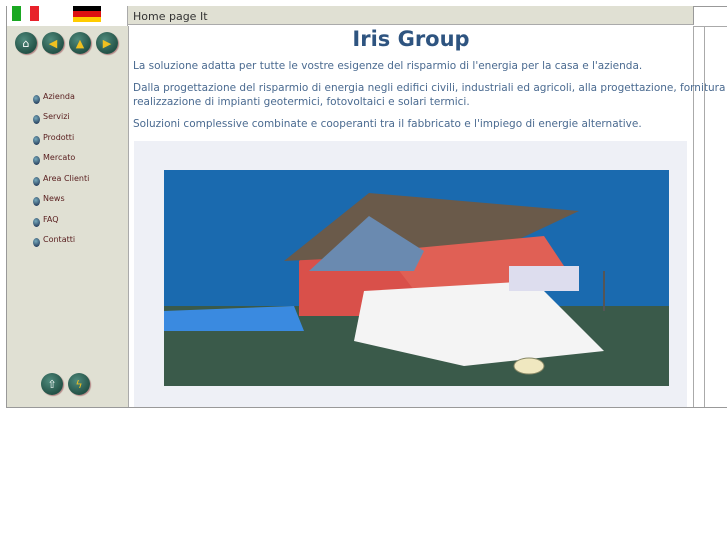 The height and width of the screenshot is (545, 727). Describe the element at coordinates (51, 118) in the screenshot. I see `nav-item-servizi: Servizi` at that location.